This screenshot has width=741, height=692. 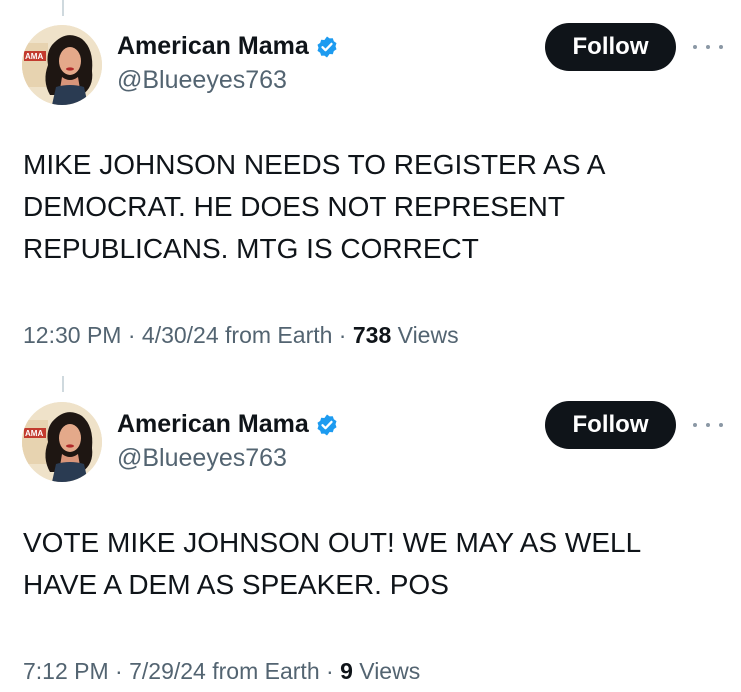 What do you see at coordinates (346, 671) in the screenshot?
I see `views-count: 9` at bounding box center [346, 671].